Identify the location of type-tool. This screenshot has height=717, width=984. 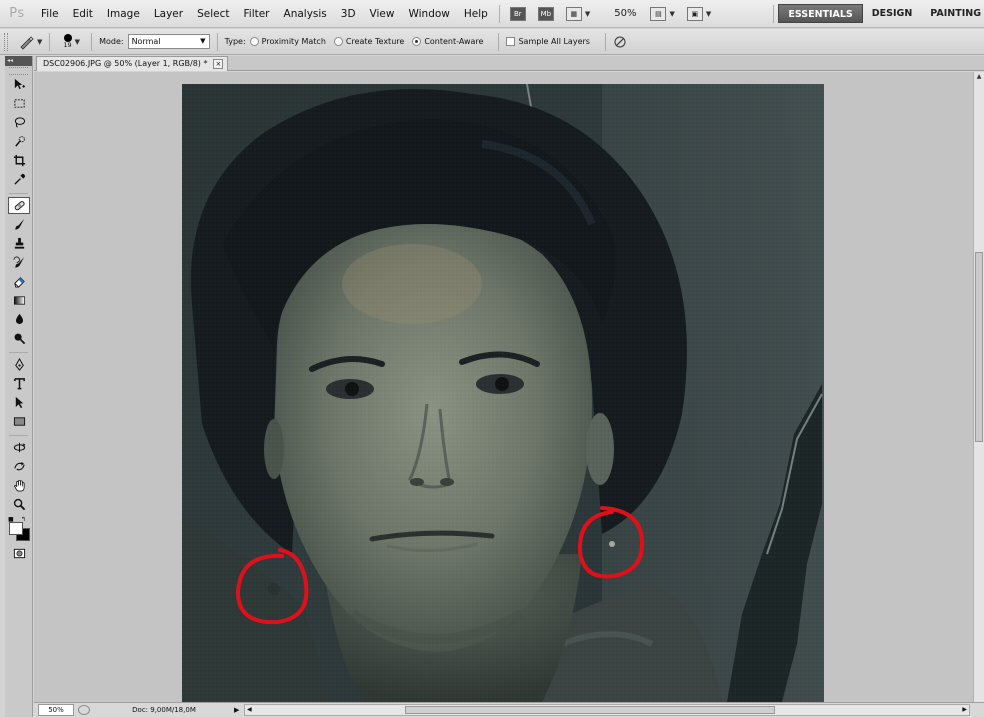
(19, 383).